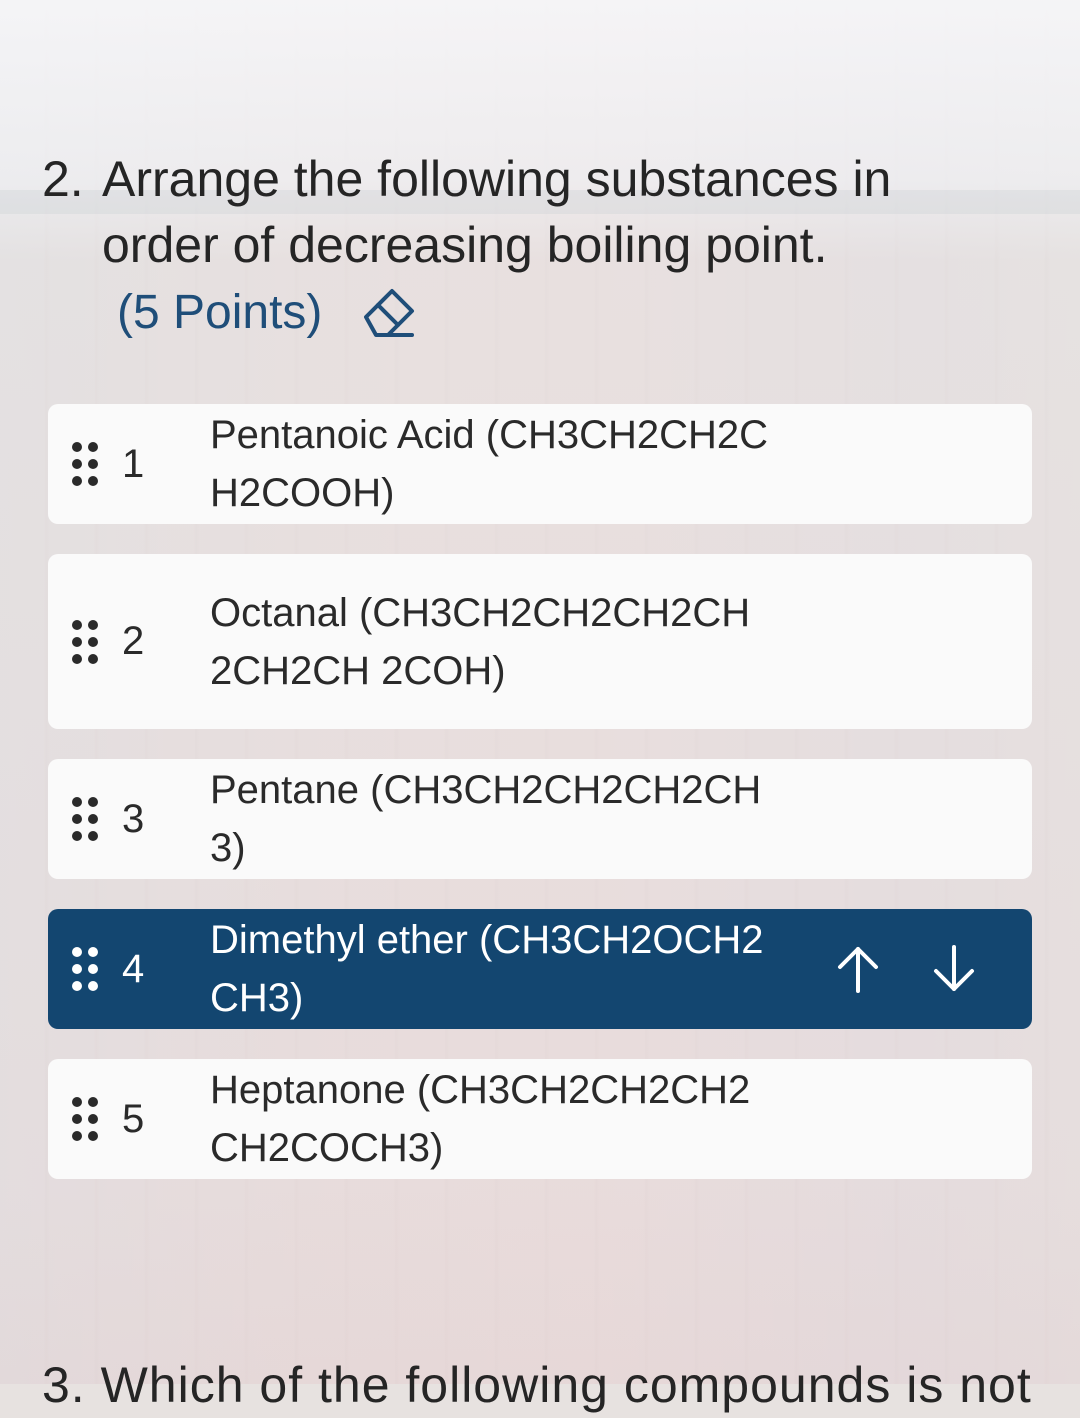 The height and width of the screenshot is (1418, 1080). I want to click on eraser-icon, so click(388, 313).